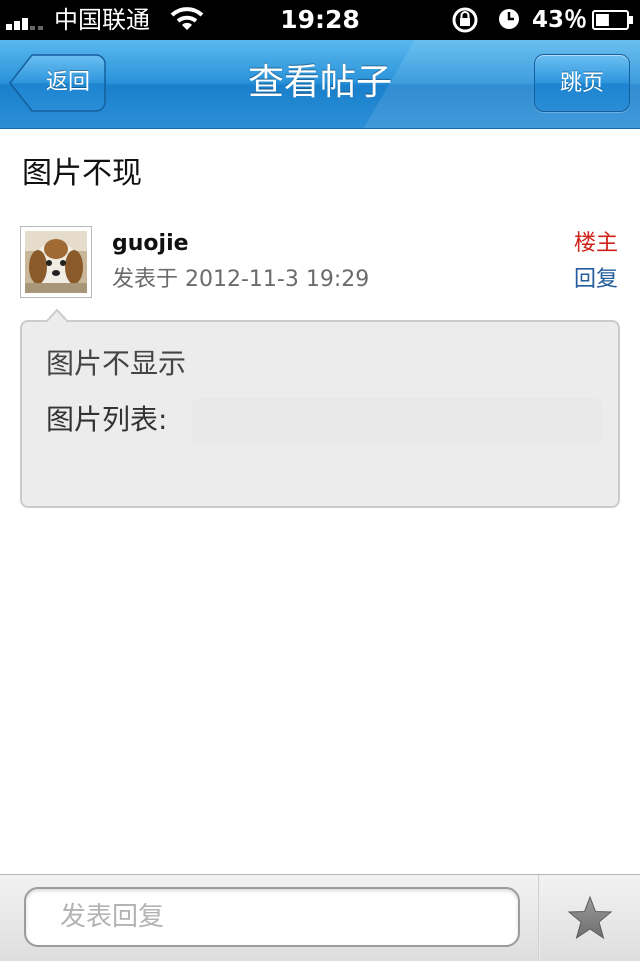 This screenshot has height=961, width=640. Describe the element at coordinates (596, 280) in the screenshot. I see `reply-link: 回复` at that location.